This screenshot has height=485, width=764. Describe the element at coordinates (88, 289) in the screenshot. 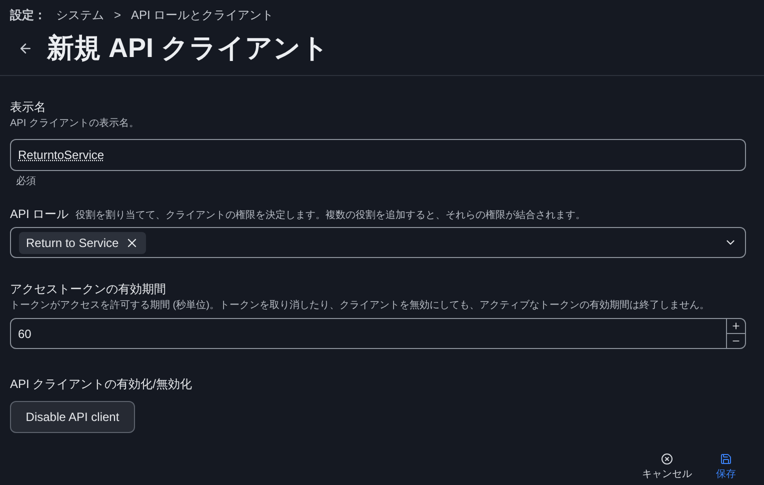

I see `field-label: アクセストークンの有効期間` at that location.